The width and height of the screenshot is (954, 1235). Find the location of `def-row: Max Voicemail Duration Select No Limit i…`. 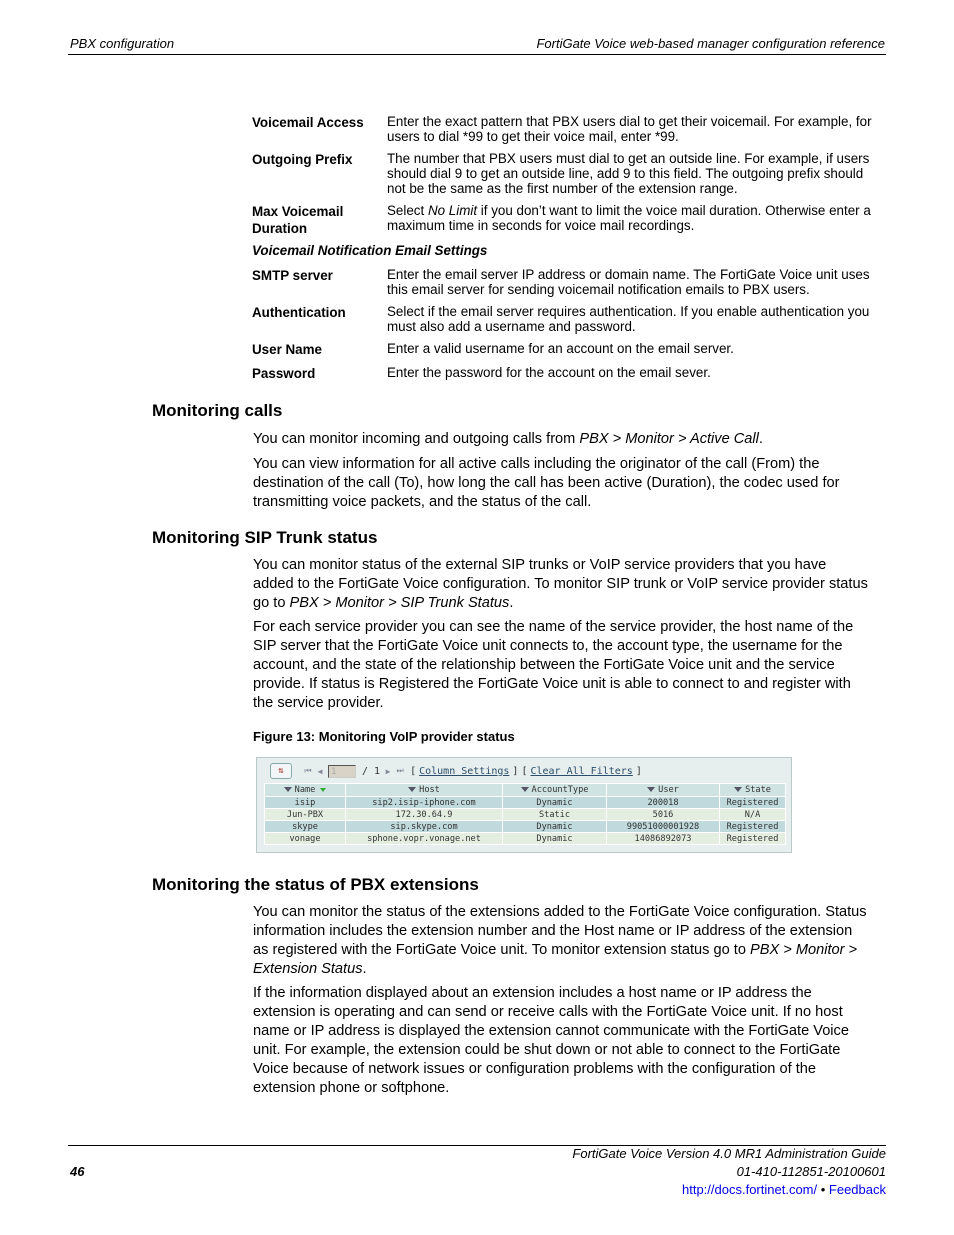

def-row: Max Voicemail Duration Select No Limit i… is located at coordinates (562, 220).